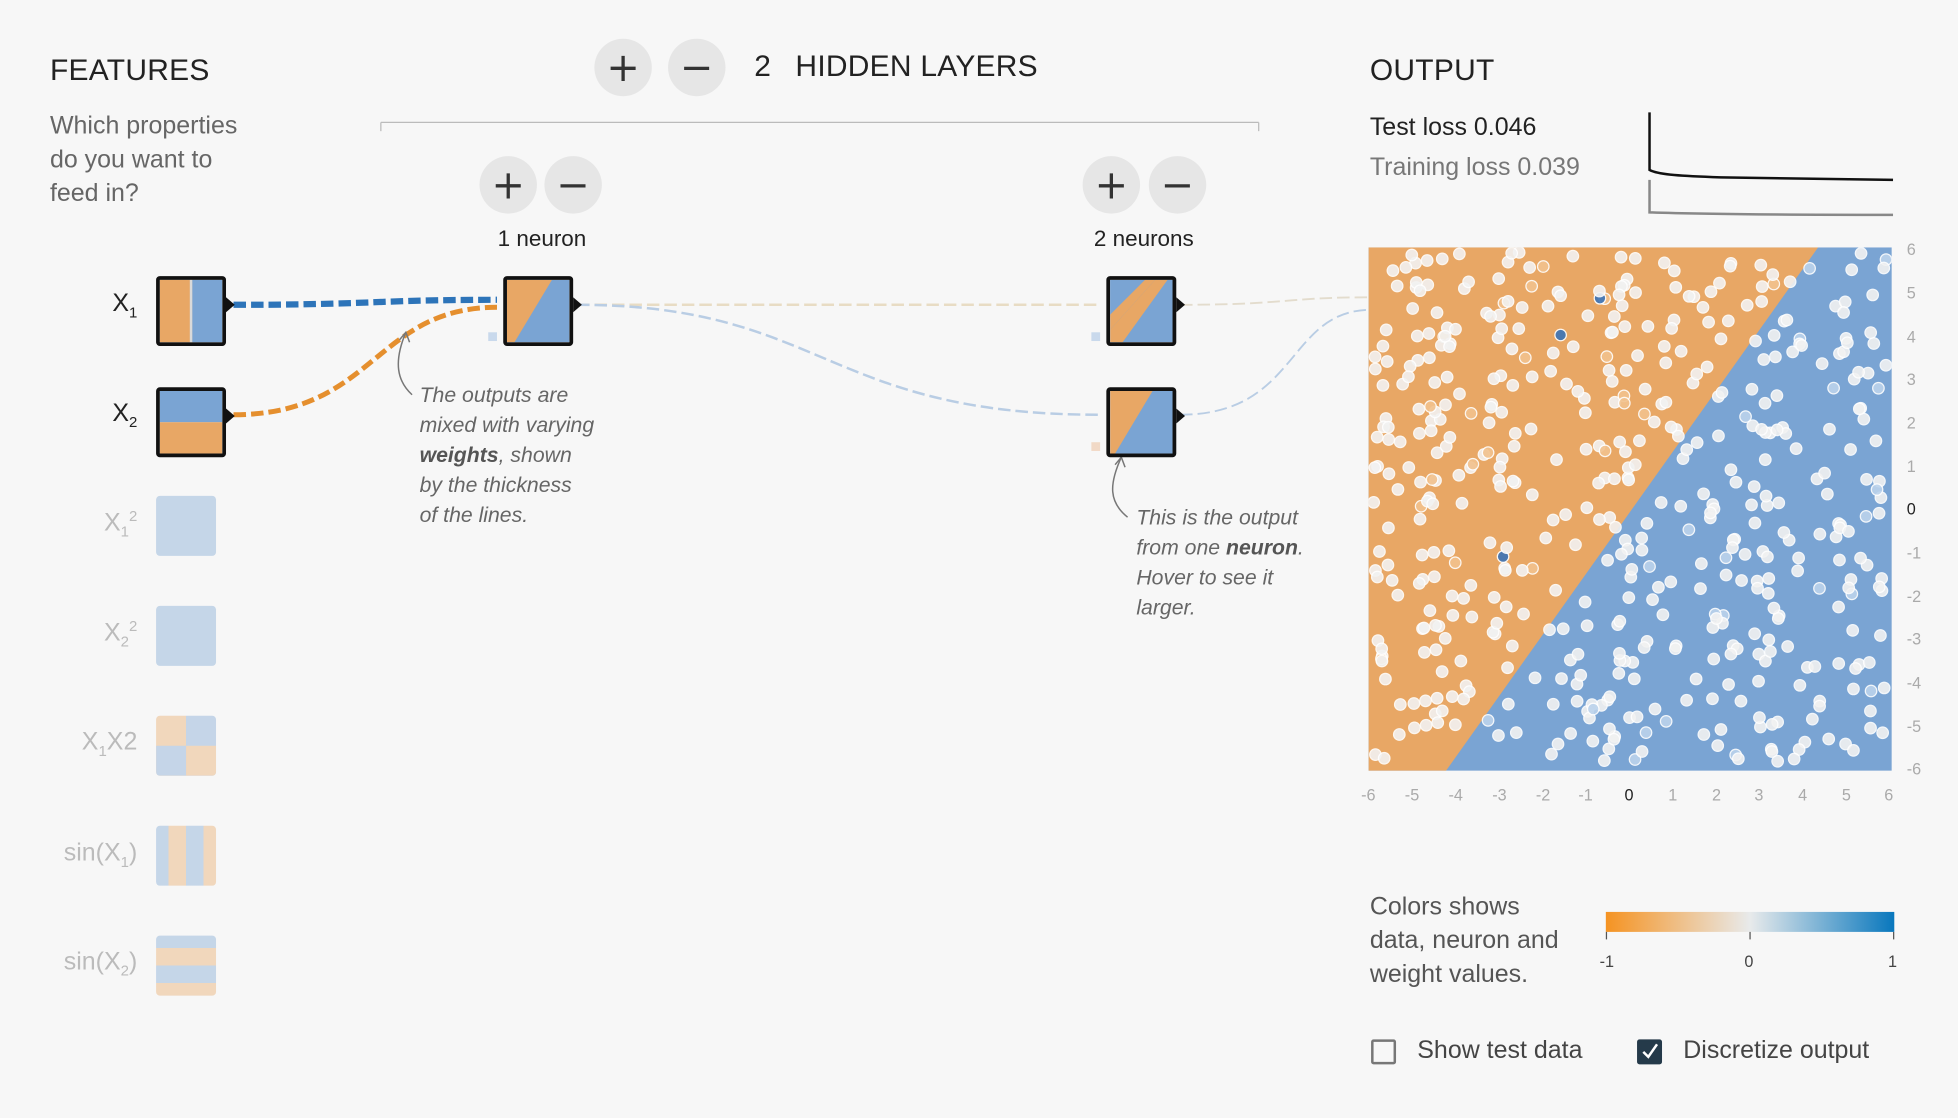 The image size is (1958, 1118). I want to click on feature-node-x2, so click(191, 422).